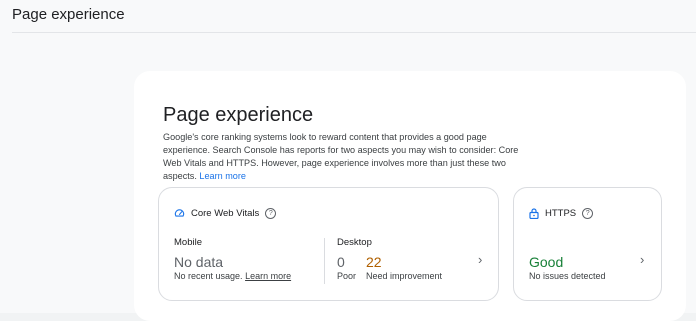 Image resolution: width=696 pixels, height=321 pixels. Describe the element at coordinates (179, 213) in the screenshot. I see `gauge-icon` at that location.